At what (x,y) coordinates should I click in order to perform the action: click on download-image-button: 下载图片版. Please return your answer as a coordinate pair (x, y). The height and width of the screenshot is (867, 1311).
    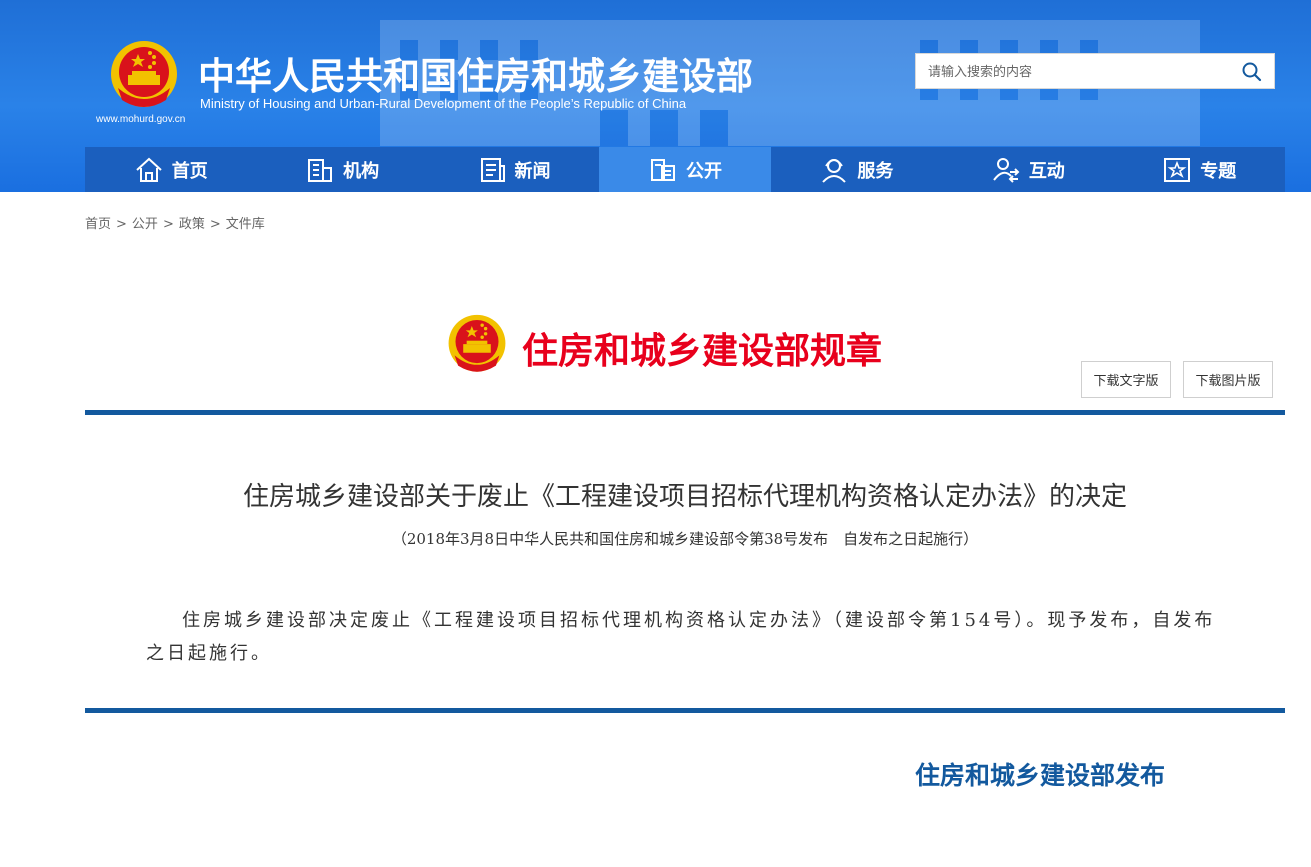
    Looking at the image, I should click on (1228, 379).